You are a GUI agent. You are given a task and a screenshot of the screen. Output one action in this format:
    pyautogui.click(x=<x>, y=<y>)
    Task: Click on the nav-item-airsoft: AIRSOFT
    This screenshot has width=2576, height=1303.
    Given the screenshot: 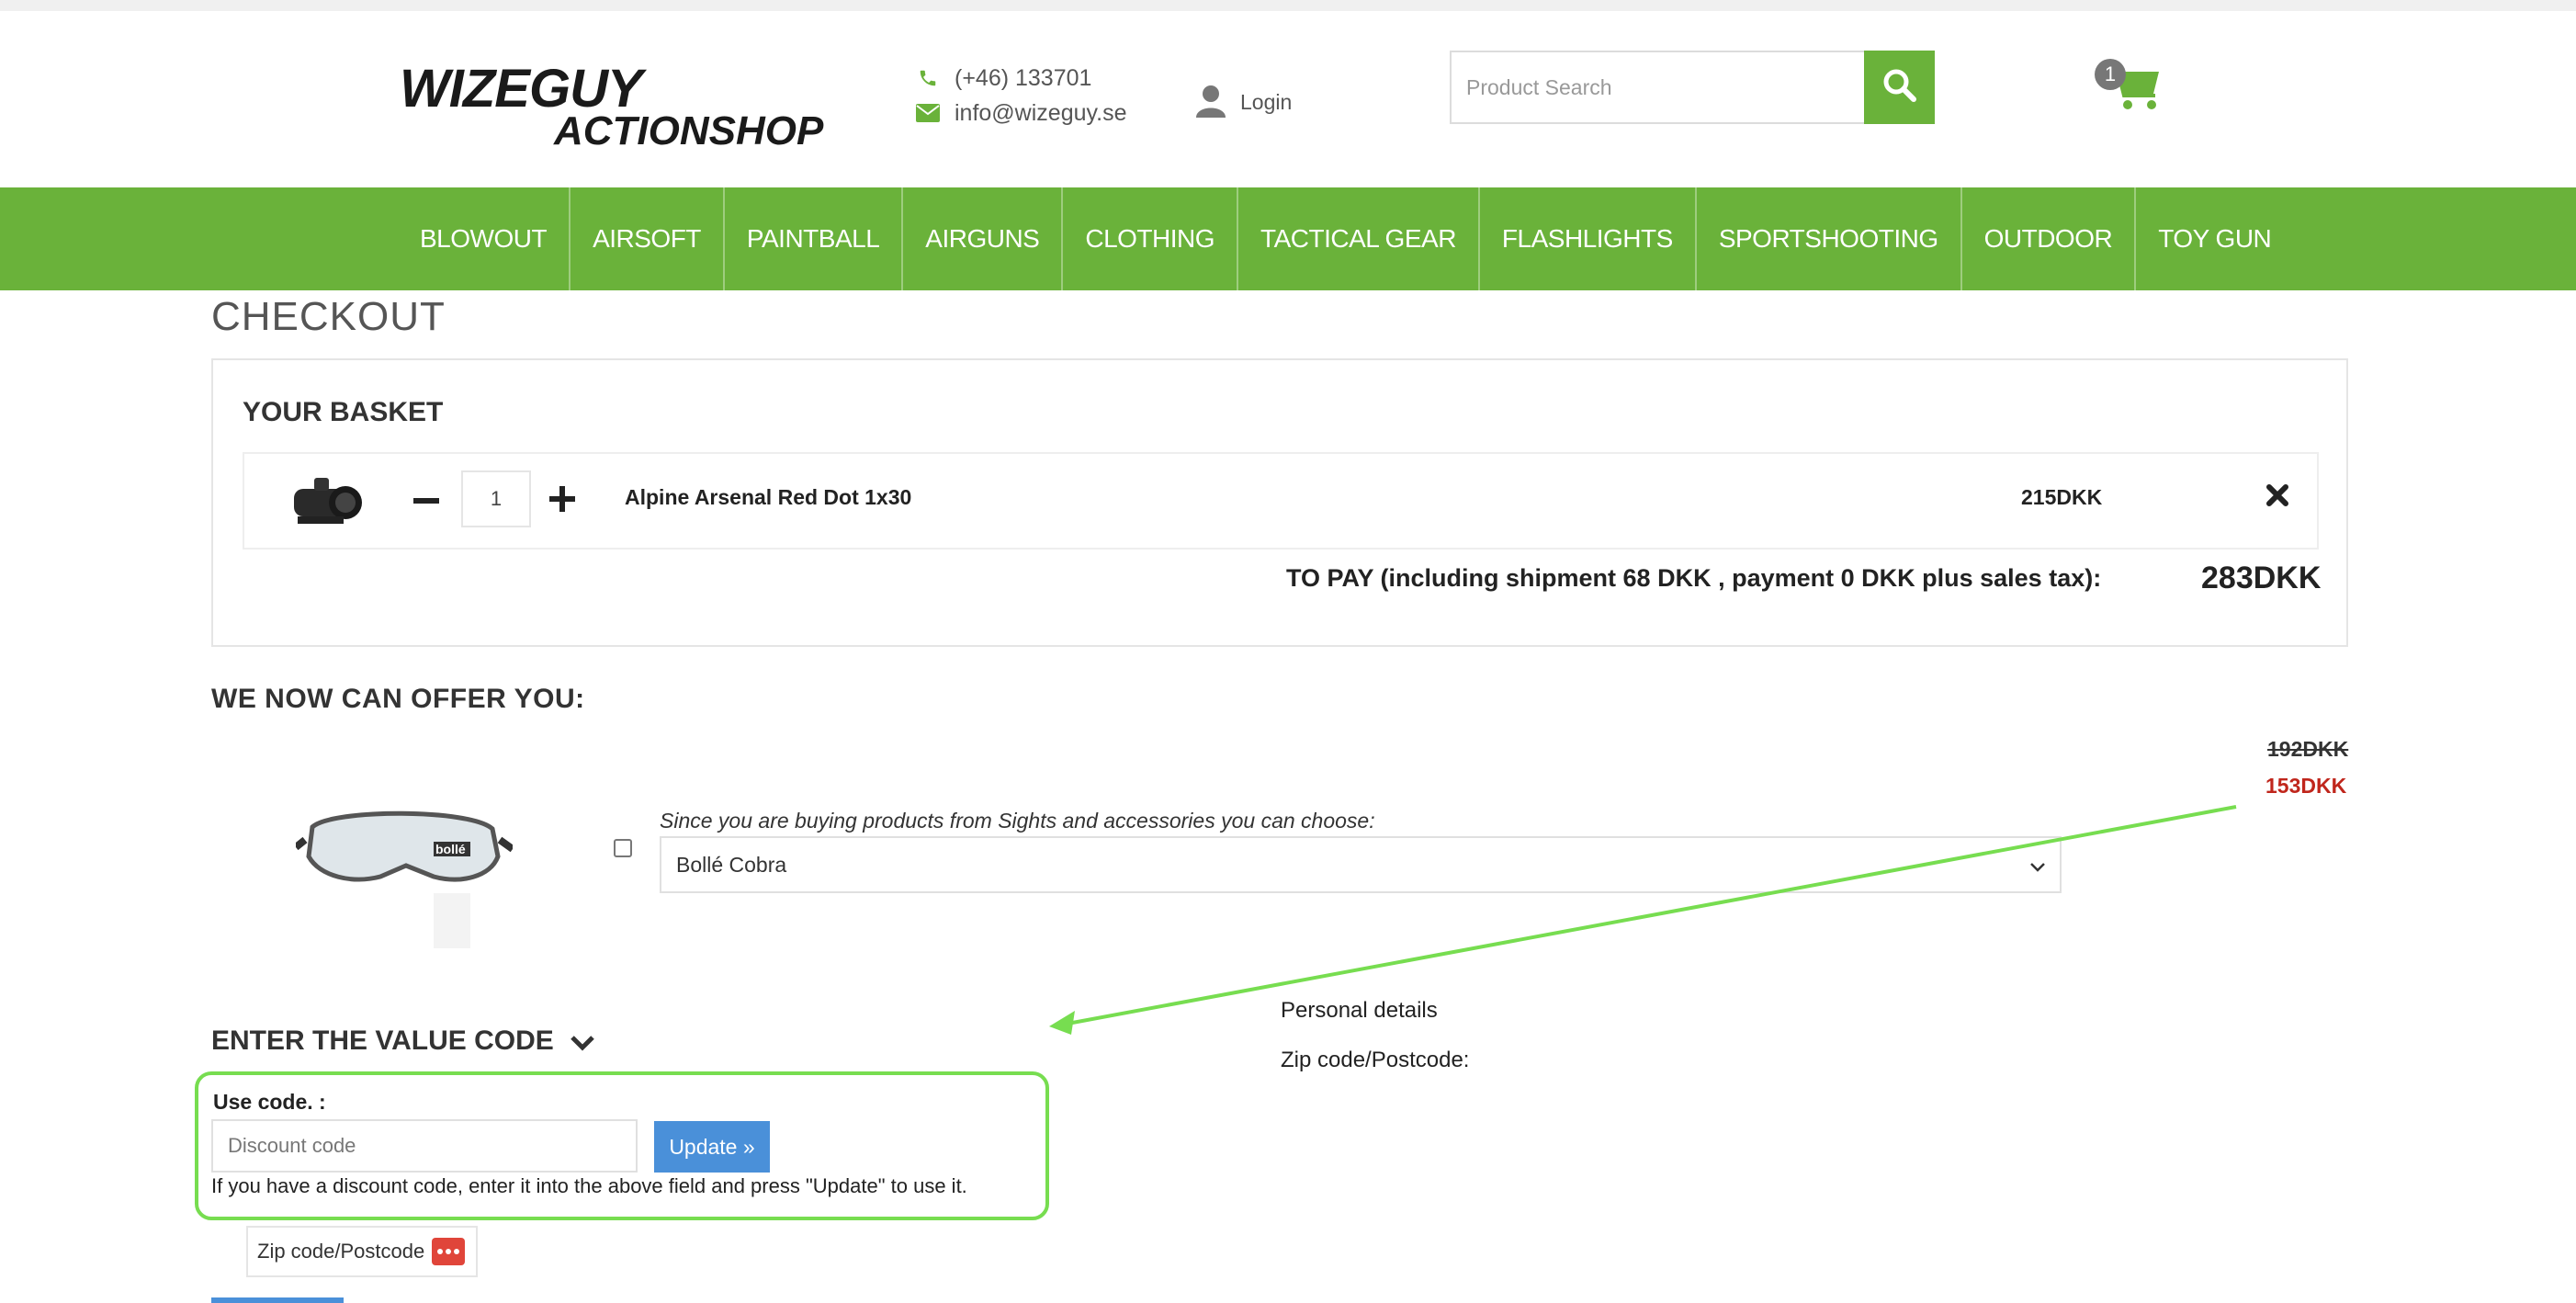 What is the action you would take?
    pyautogui.click(x=648, y=239)
    